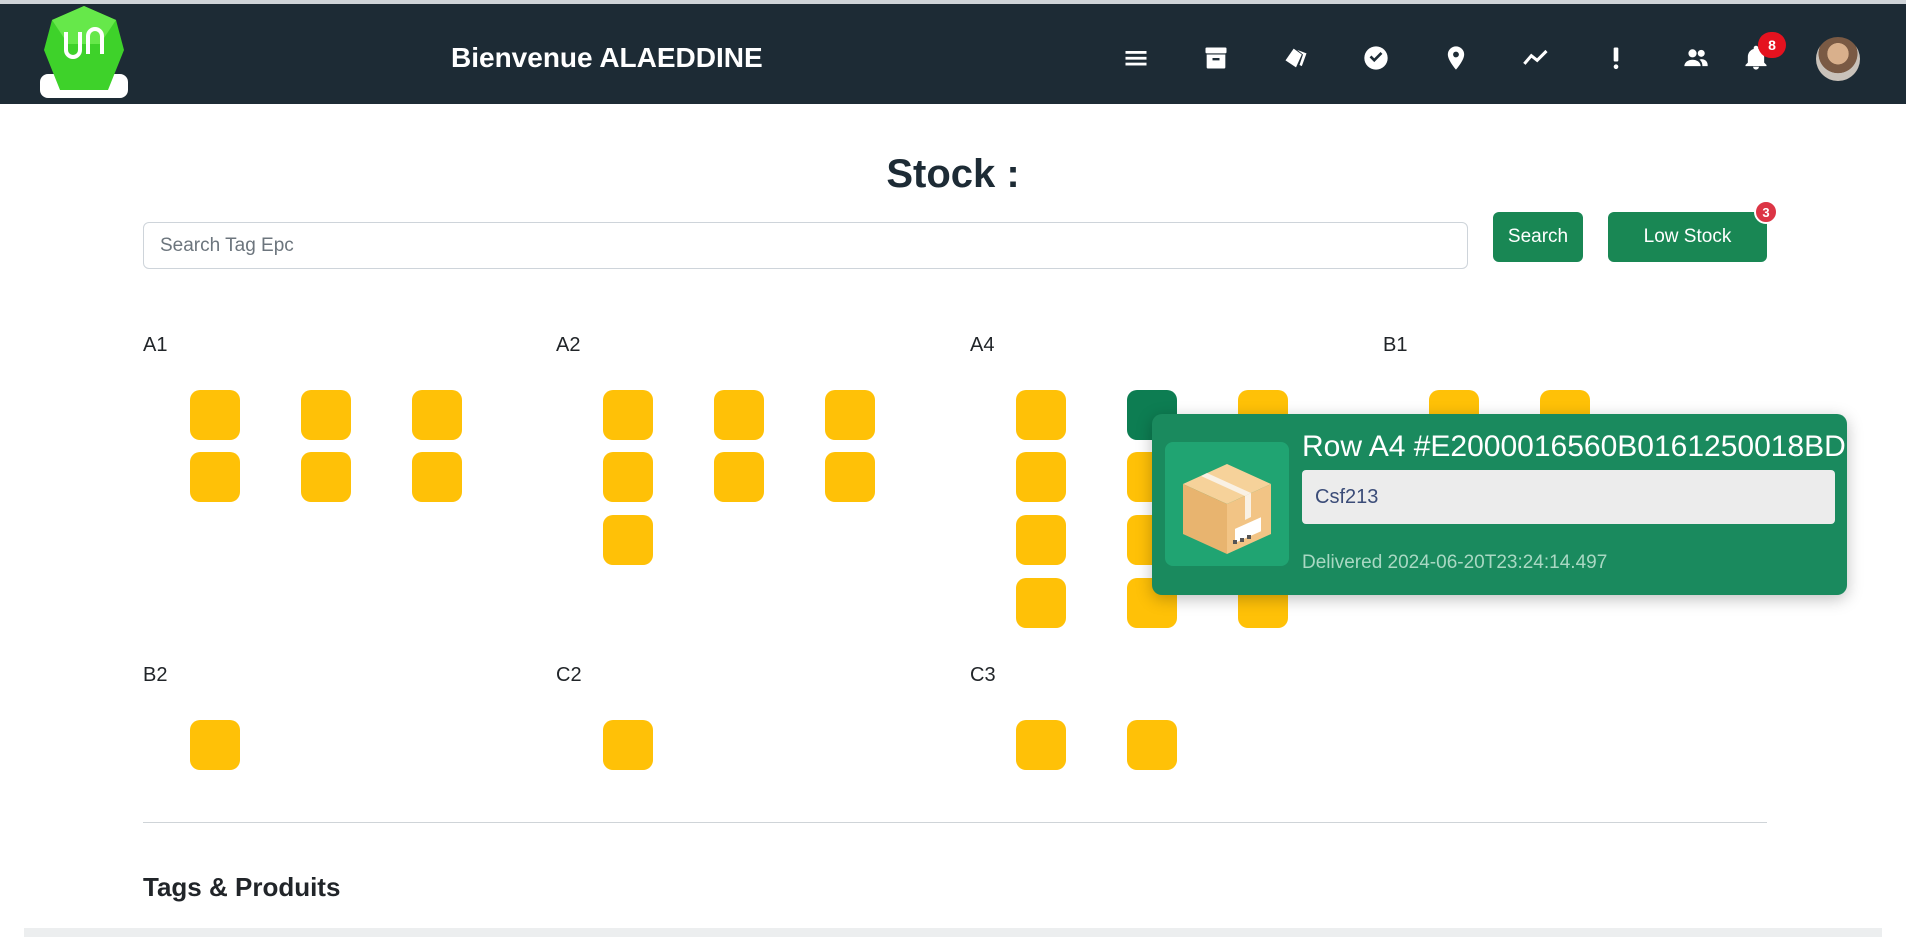 This screenshot has width=1906, height=937. Describe the element at coordinates (242, 887) in the screenshot. I see `tags-products-title: Tags & Produits` at that location.